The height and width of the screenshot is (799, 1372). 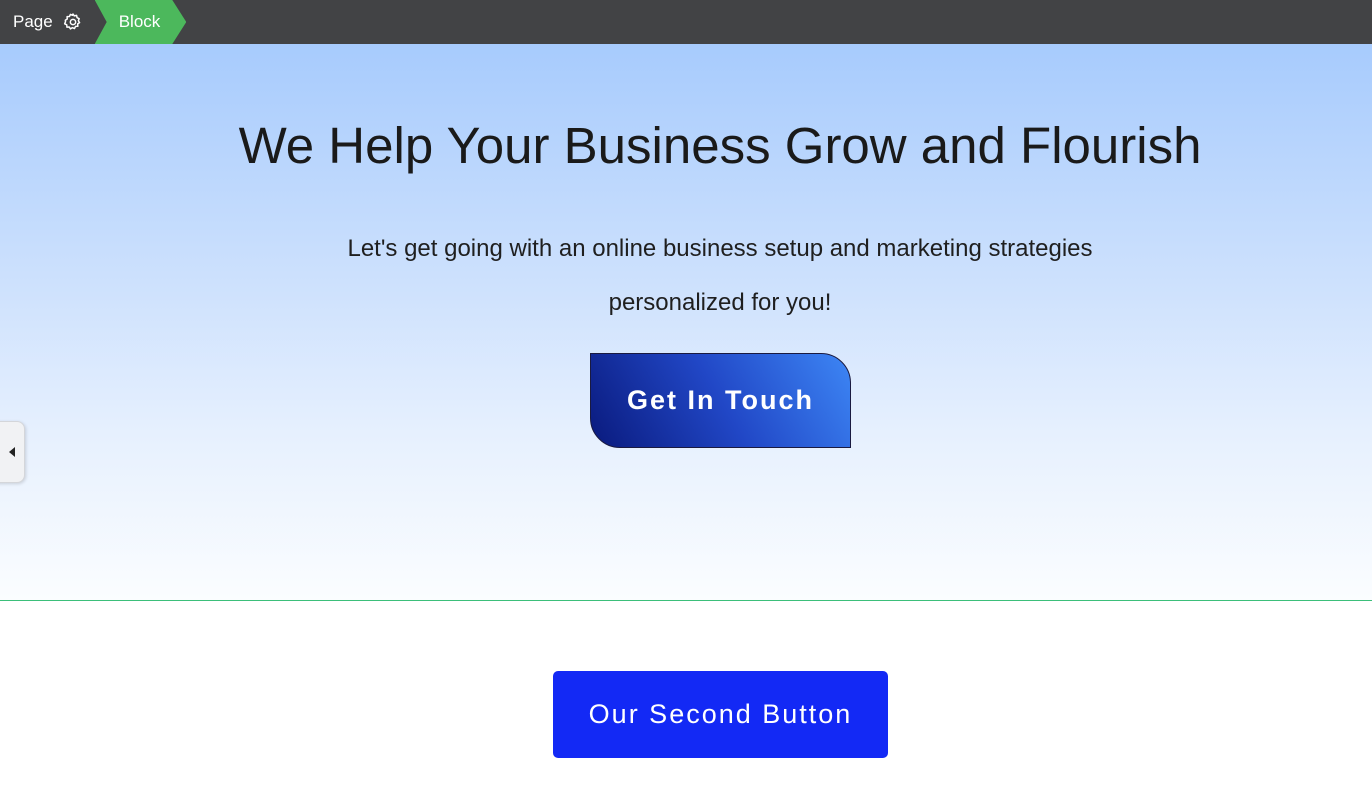 What do you see at coordinates (686, 22) in the screenshot?
I see `editor-breadcrumb-bar: Page Block` at bounding box center [686, 22].